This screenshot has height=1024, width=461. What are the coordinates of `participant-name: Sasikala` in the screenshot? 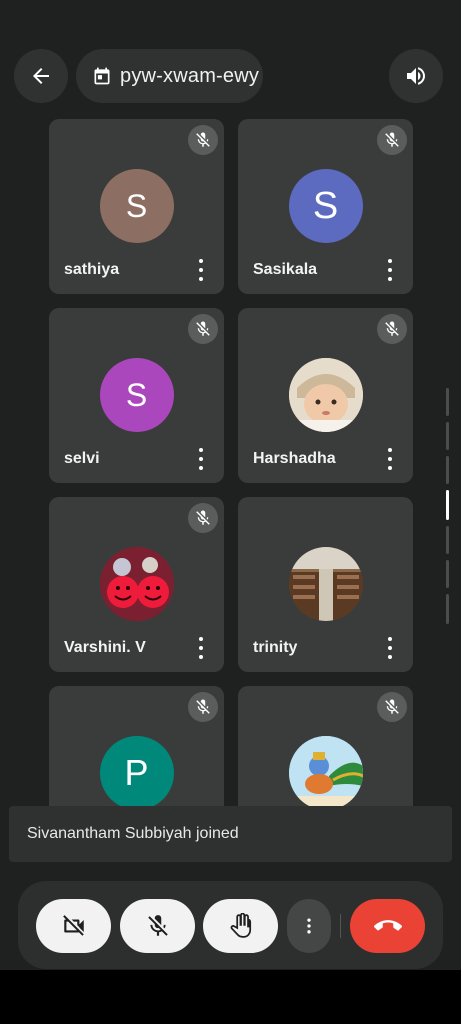 It's located at (285, 269).